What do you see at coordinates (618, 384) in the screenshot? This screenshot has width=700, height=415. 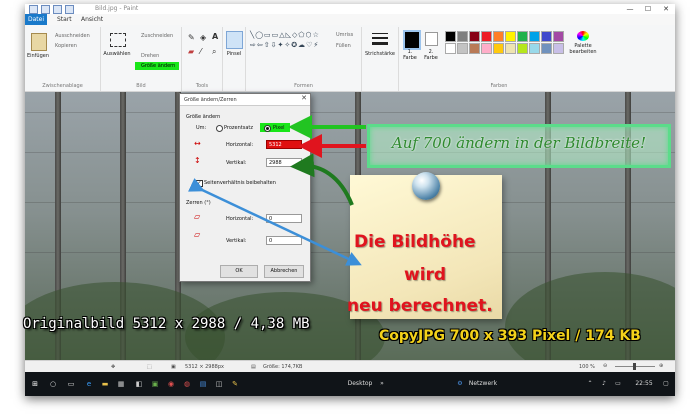 I see `tray-network-icon: ▭` at bounding box center [618, 384].